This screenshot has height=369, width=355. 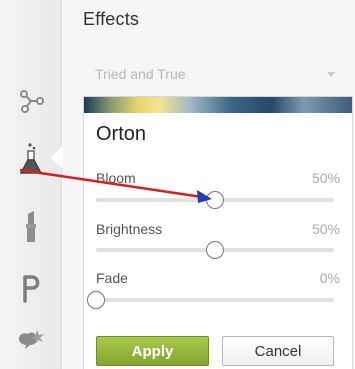 What do you see at coordinates (212, 74) in the screenshot?
I see `preset-dropdown: Tried and True` at bounding box center [212, 74].